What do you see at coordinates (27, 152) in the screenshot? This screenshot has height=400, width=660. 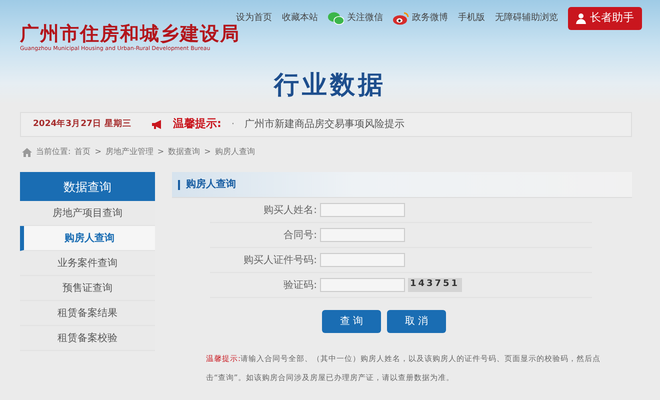 I see `home-icon` at bounding box center [27, 152].